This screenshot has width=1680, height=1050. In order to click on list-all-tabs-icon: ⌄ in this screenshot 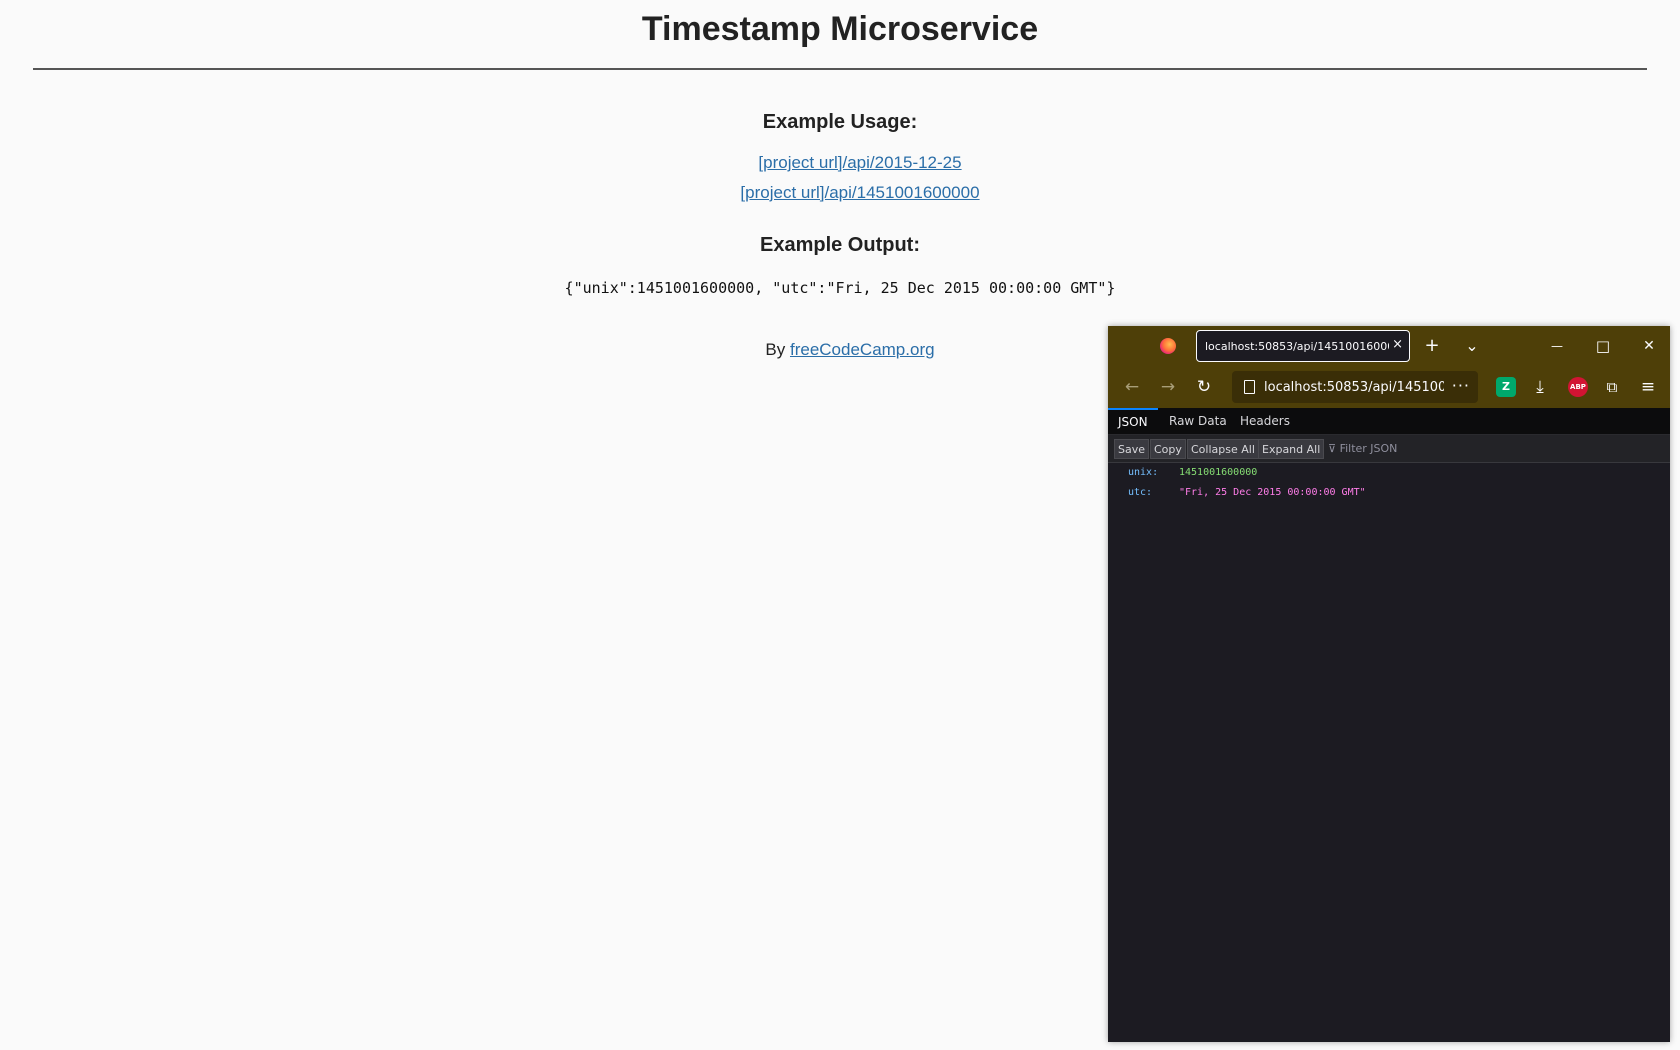, I will do `click(1472, 346)`.